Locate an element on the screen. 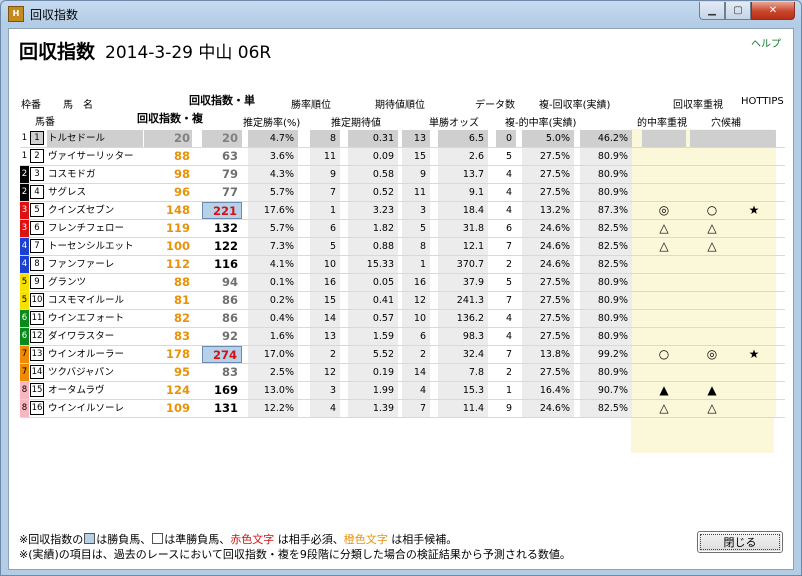 This screenshot has width=802, height=576. wrk-cell: 16 is located at coordinates (325, 282).